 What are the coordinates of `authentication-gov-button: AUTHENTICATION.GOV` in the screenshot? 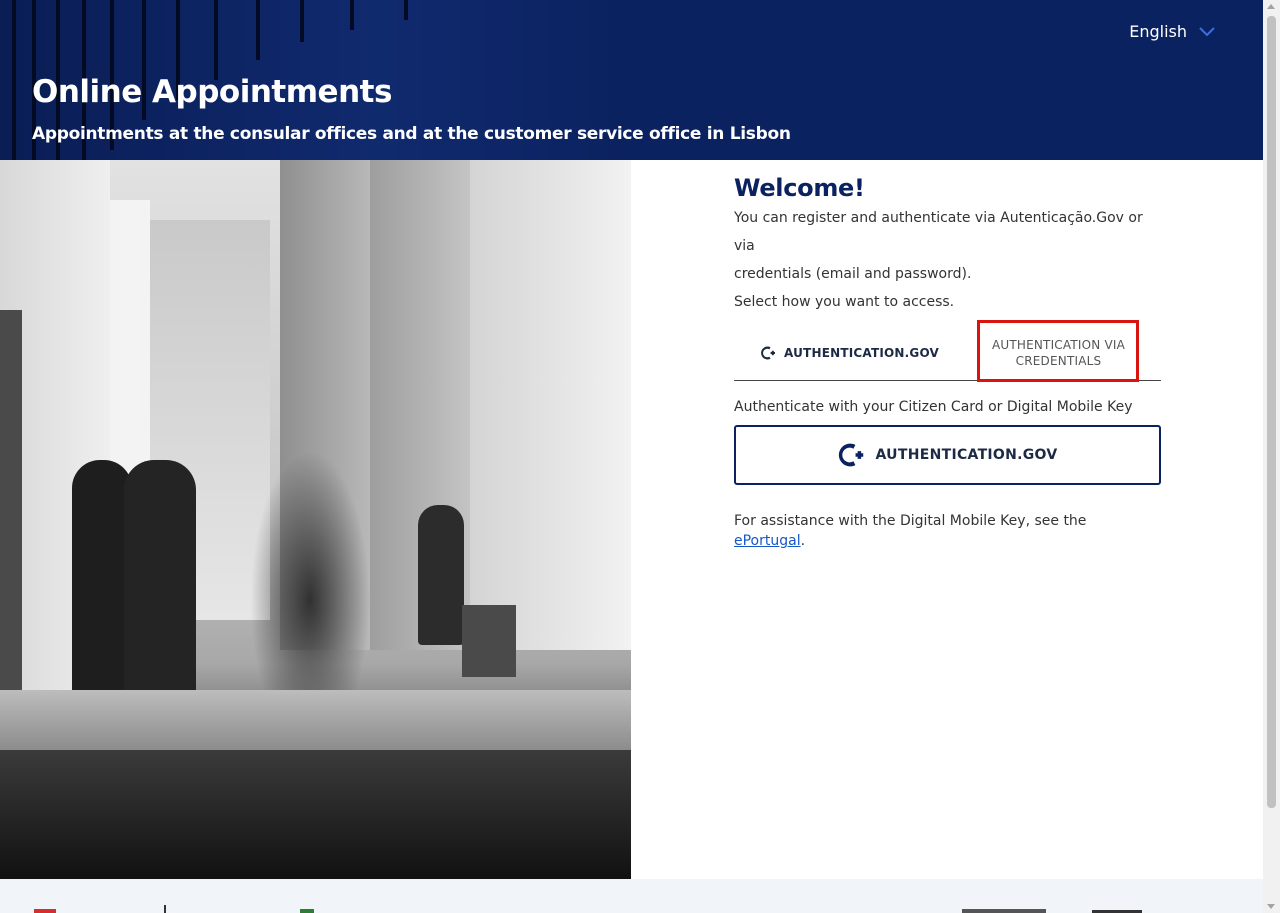 It's located at (947, 455).